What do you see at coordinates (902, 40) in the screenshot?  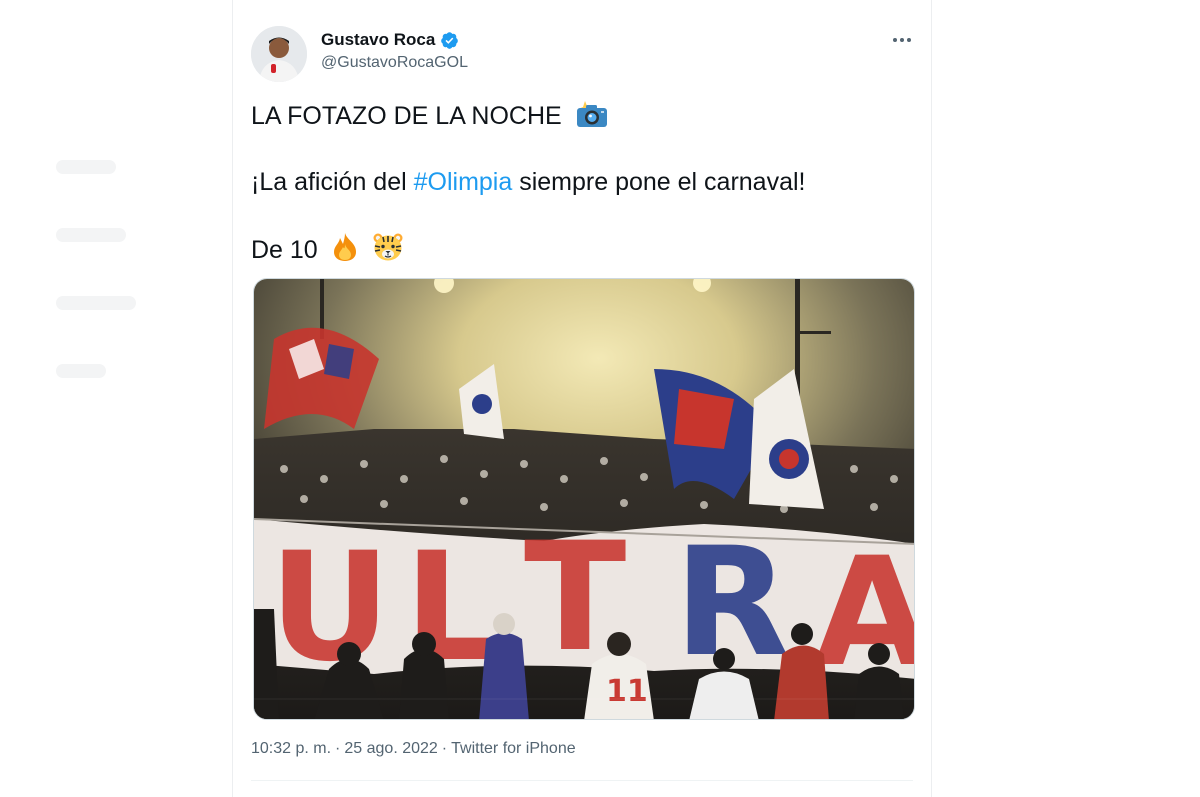 I see `more-options-icon` at bounding box center [902, 40].